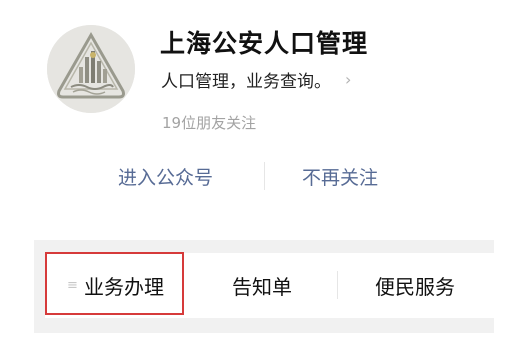  What do you see at coordinates (209, 123) in the screenshot?
I see `friends-following-count: 19位朋友关注` at bounding box center [209, 123].